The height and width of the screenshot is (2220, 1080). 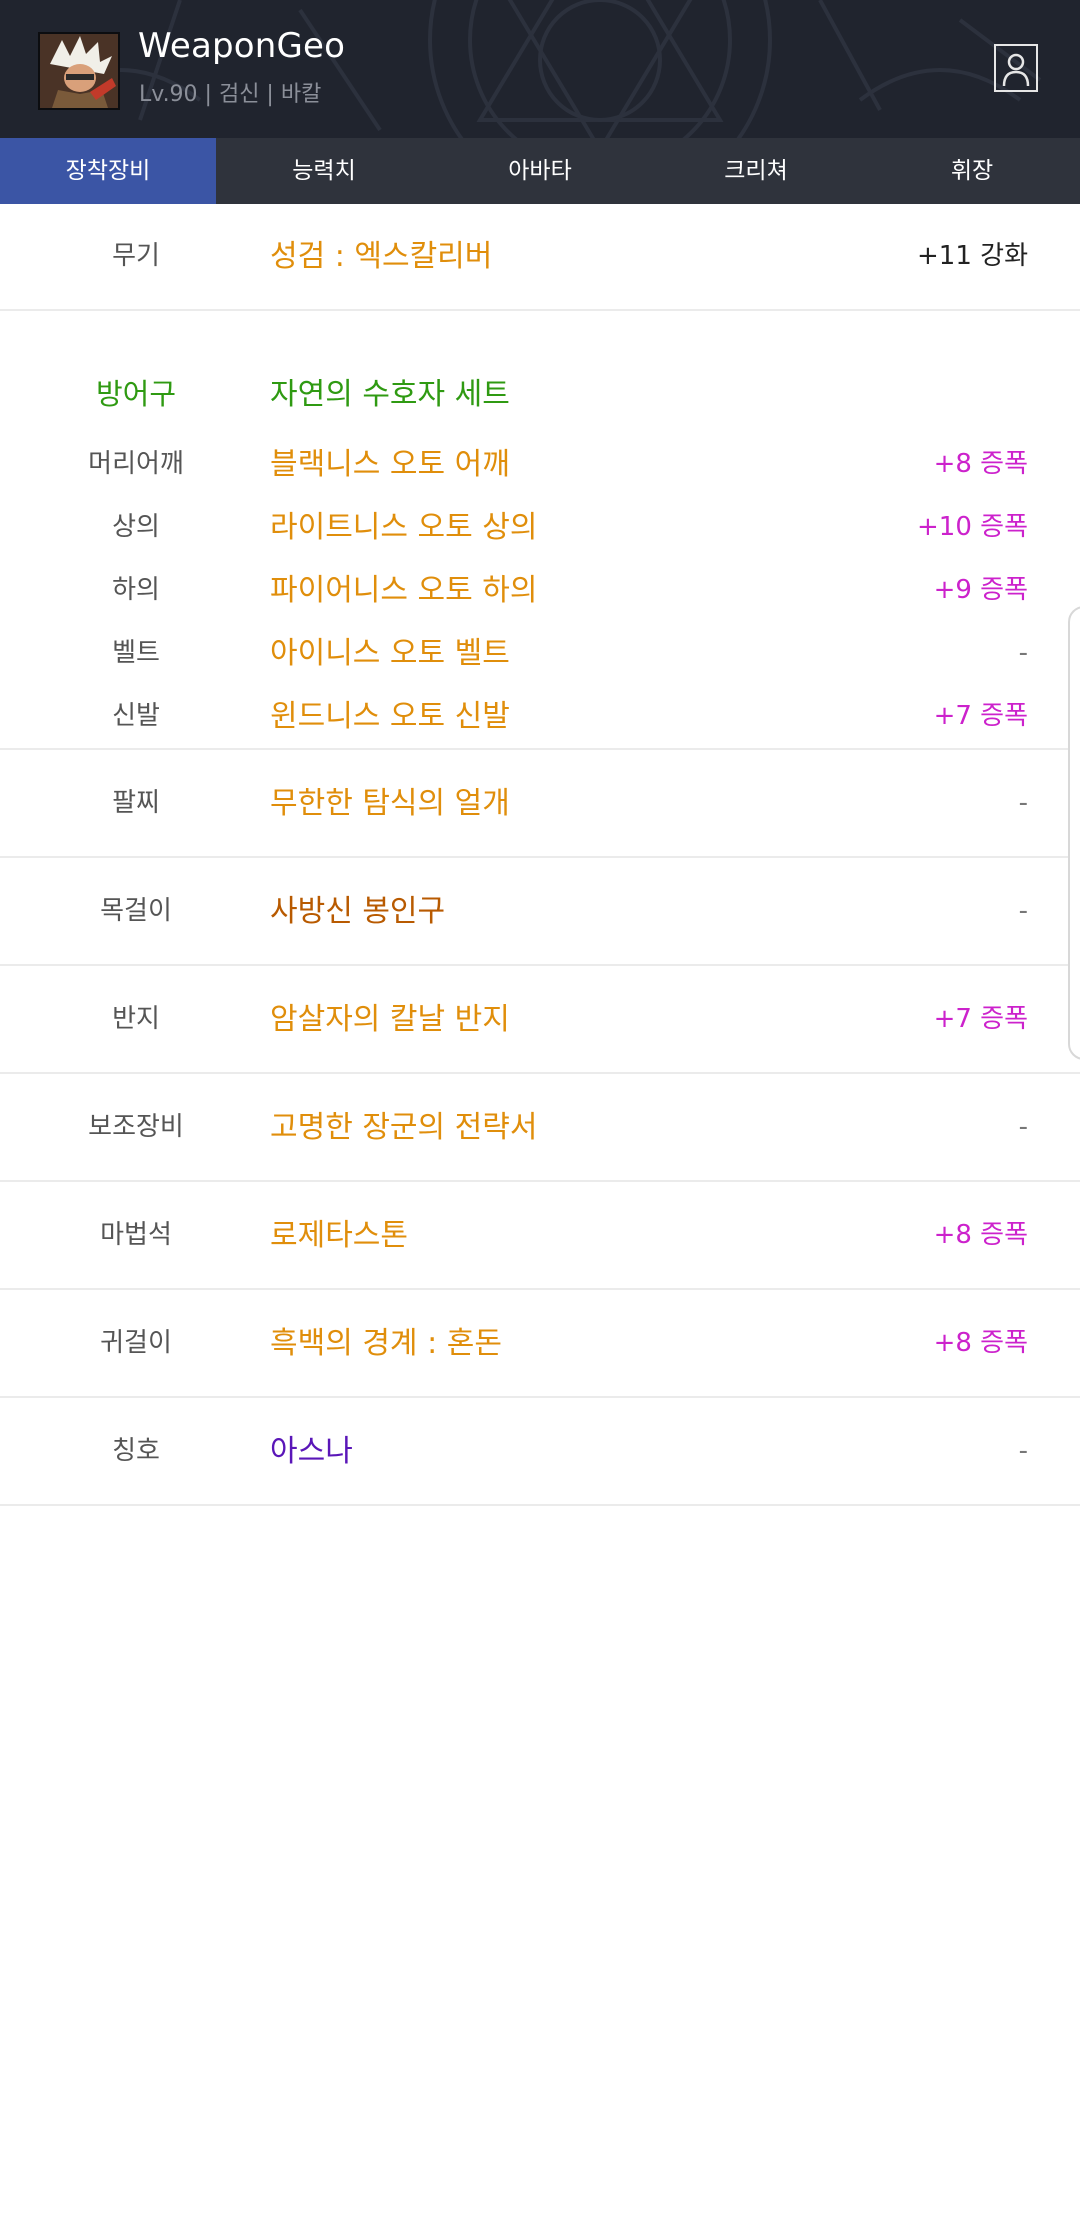 I want to click on equipment-row-armor: 상의 라이트니스 오토 상의 +10 증폭, so click(x=540, y=527).